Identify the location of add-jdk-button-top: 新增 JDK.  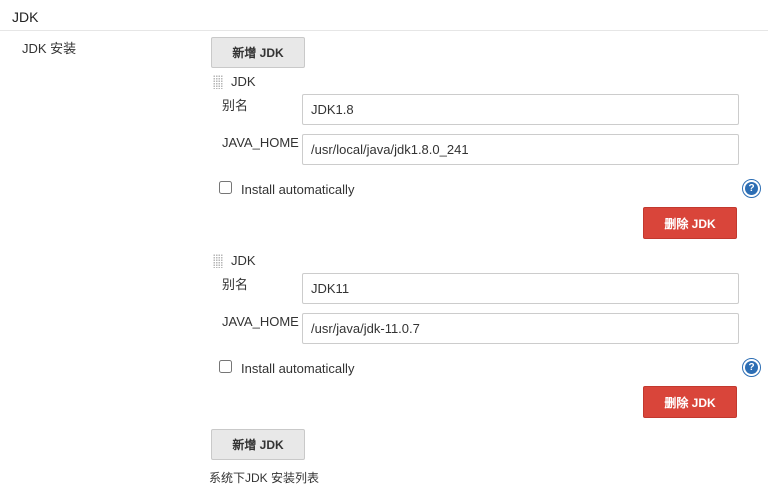
(258, 52).